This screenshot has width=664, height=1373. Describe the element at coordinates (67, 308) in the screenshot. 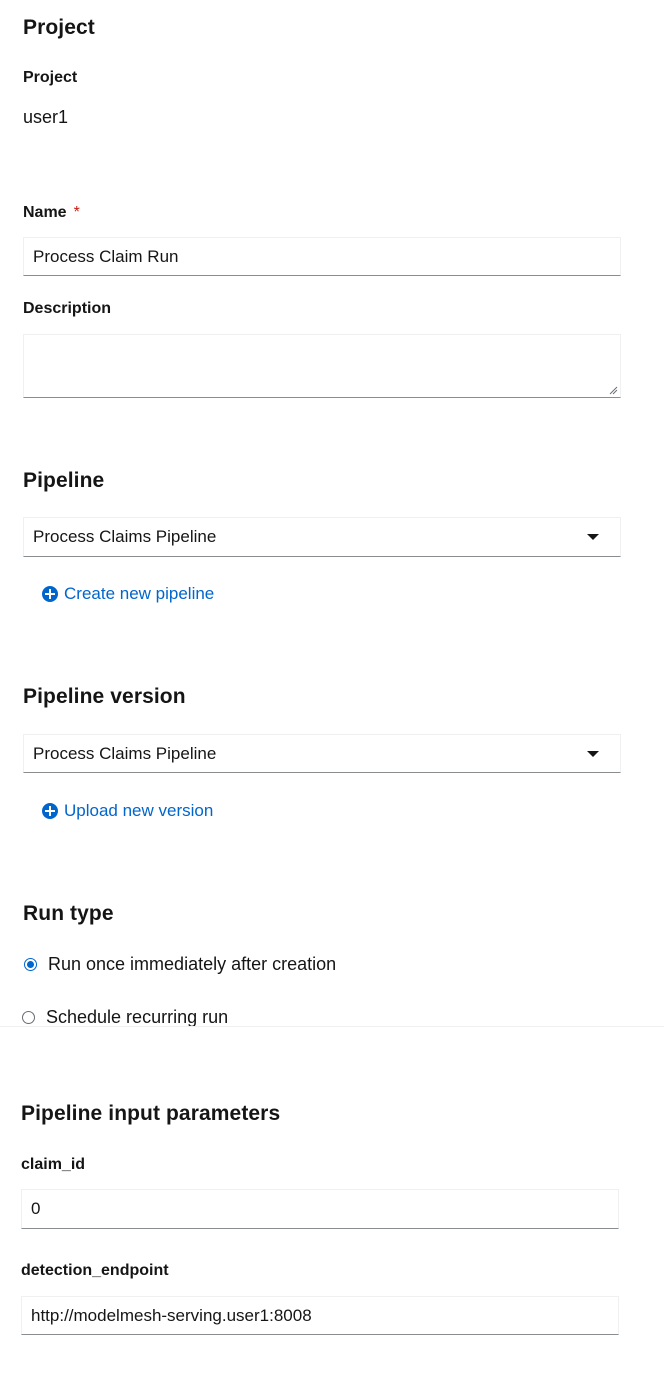

I see `description-field-label: Description` at that location.